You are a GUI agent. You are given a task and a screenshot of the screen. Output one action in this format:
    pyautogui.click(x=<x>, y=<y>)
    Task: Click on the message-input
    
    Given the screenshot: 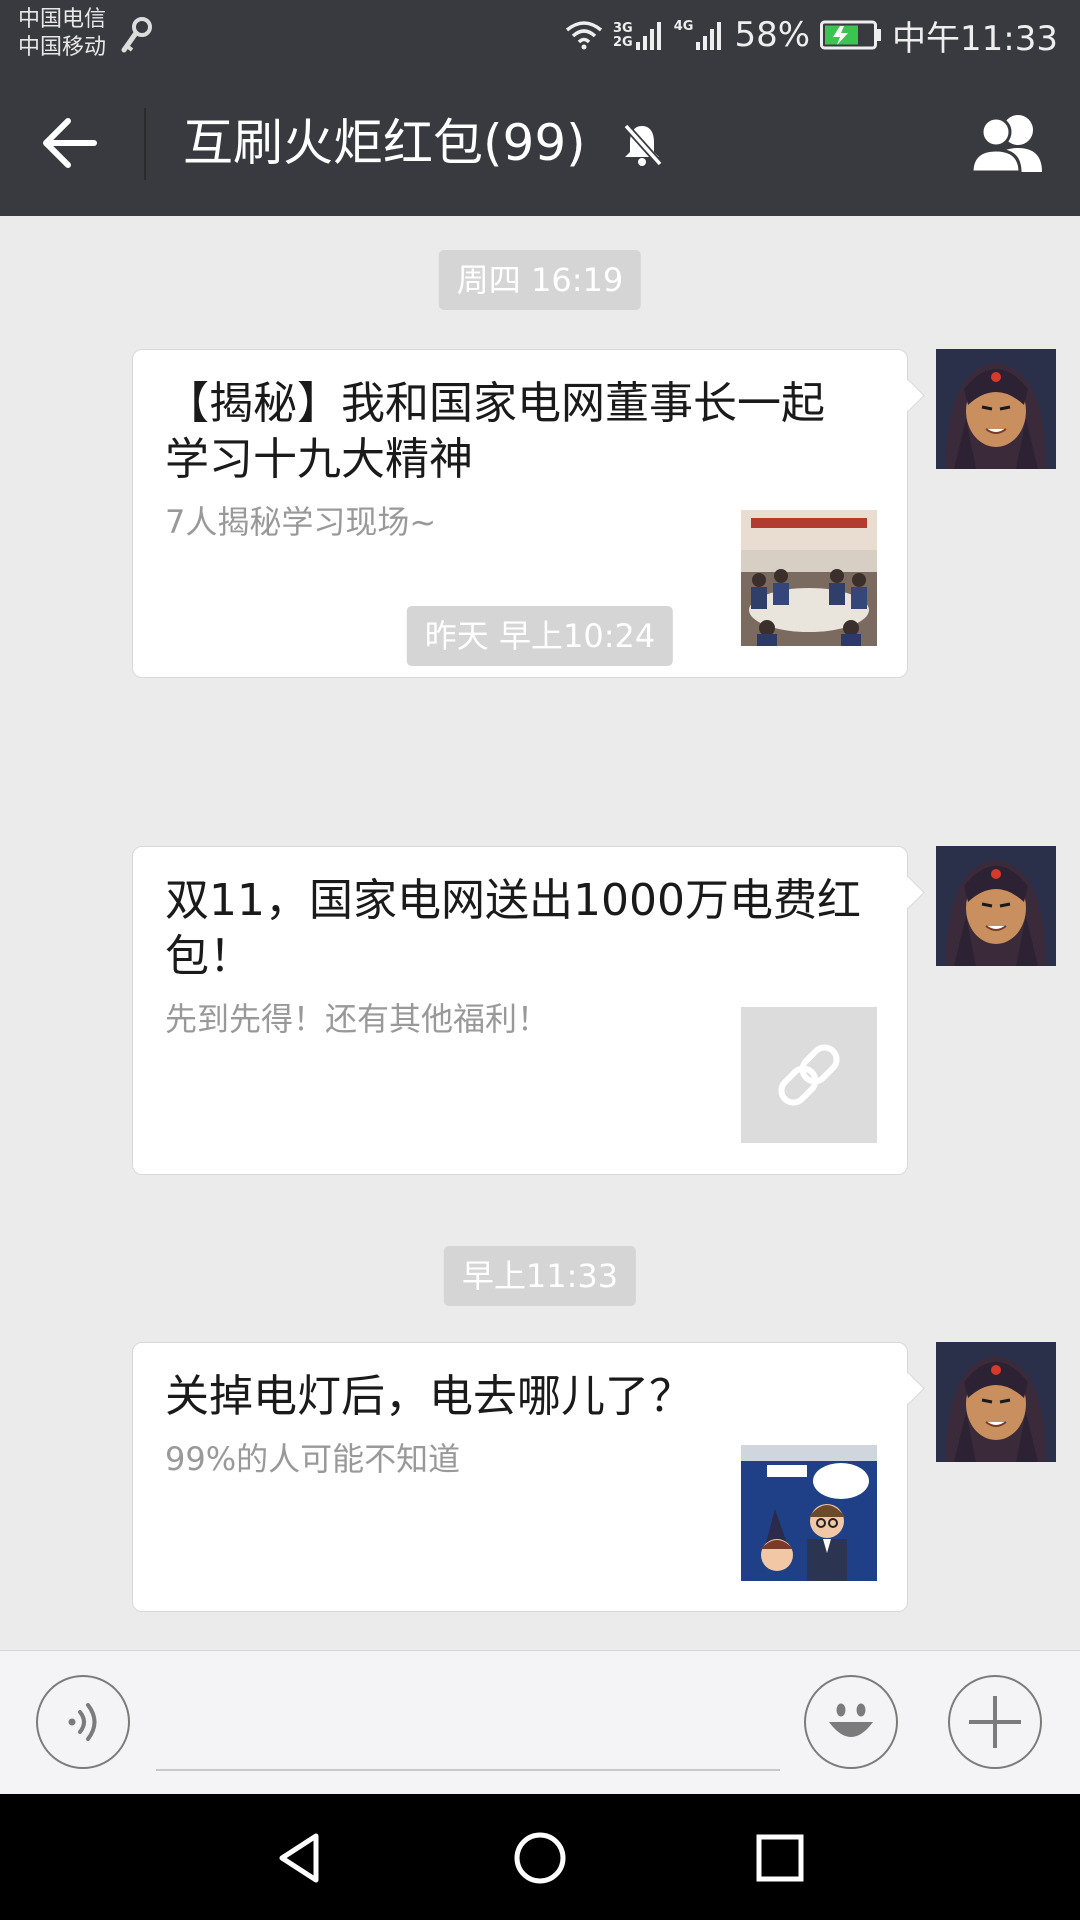 What is the action you would take?
    pyautogui.click(x=468, y=1770)
    